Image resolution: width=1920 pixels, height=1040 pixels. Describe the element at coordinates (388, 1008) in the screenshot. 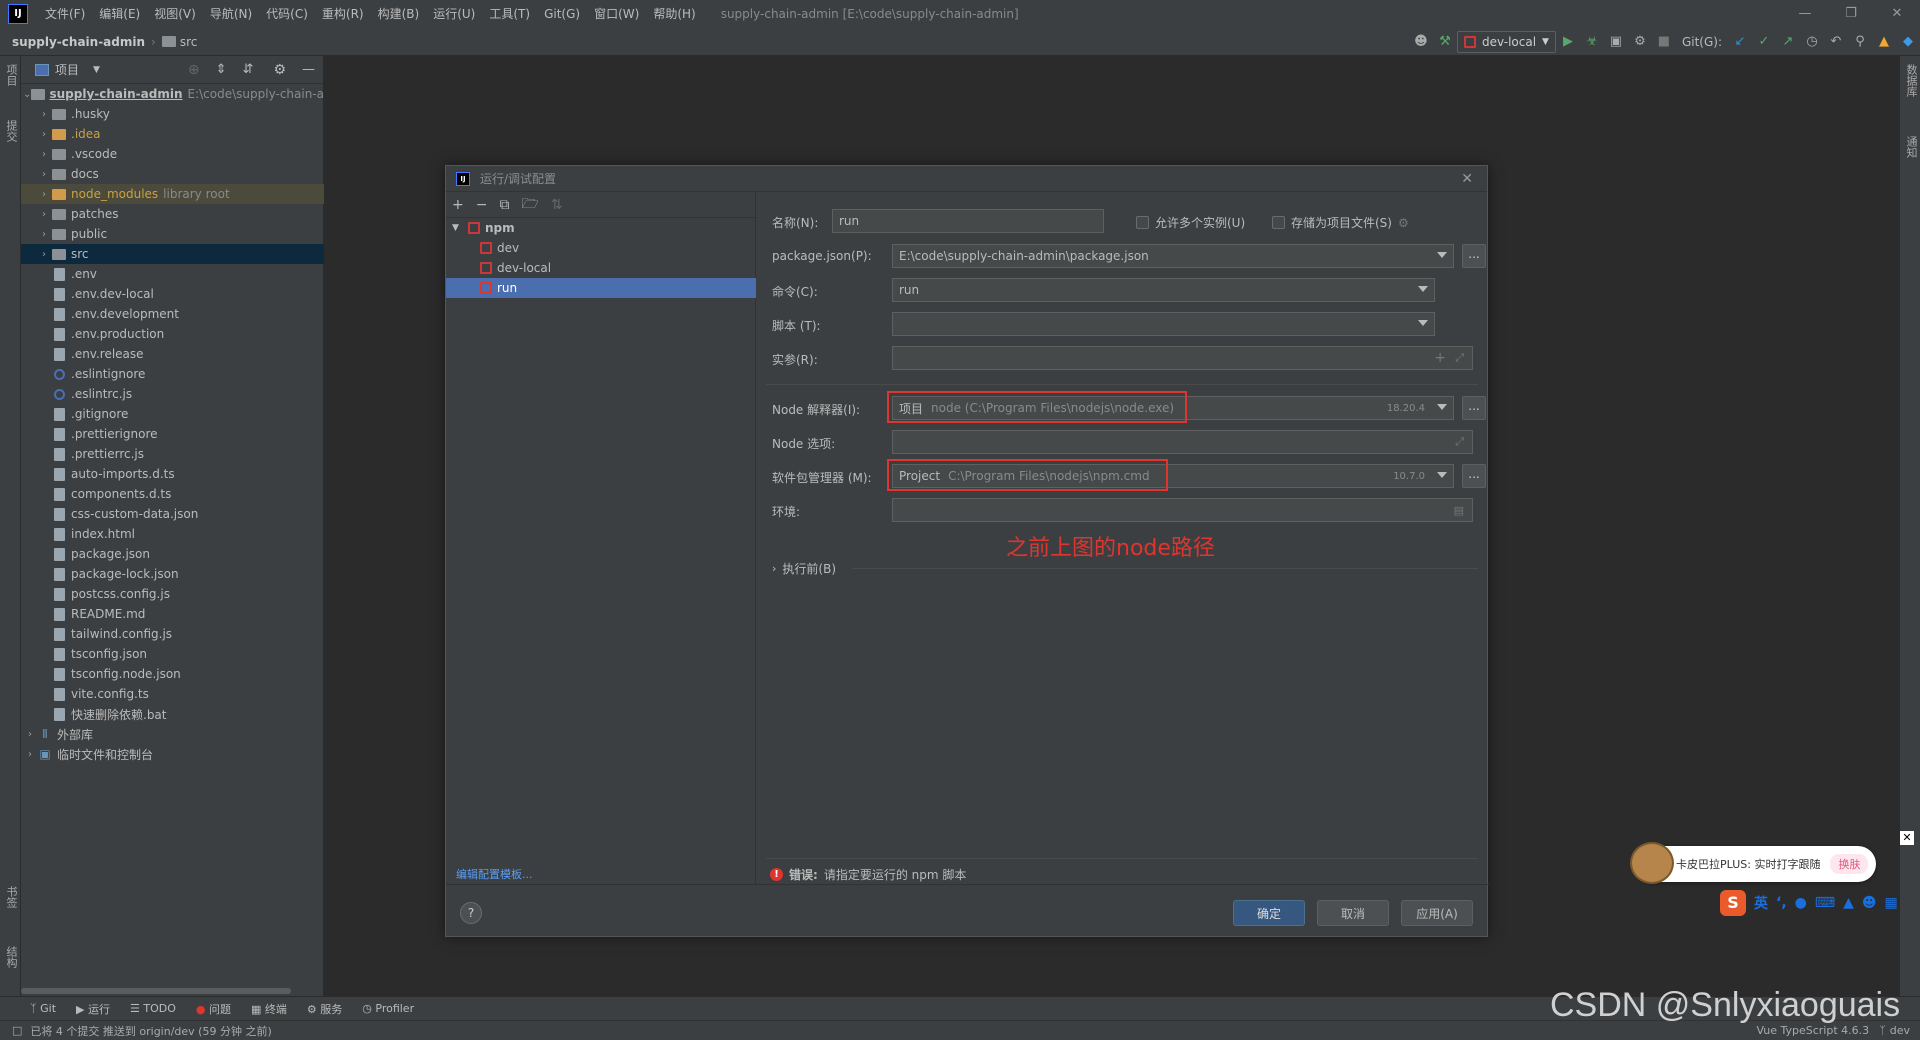

I see `tool-tab-profiler: ◷ Profiler` at that location.